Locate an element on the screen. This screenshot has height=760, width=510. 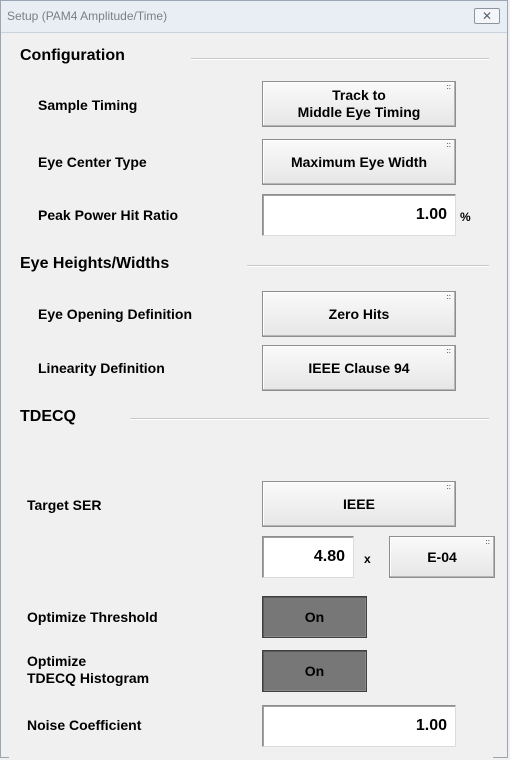
linearity-definition-button: IEEE Clause 94 :: is located at coordinates (359, 368).